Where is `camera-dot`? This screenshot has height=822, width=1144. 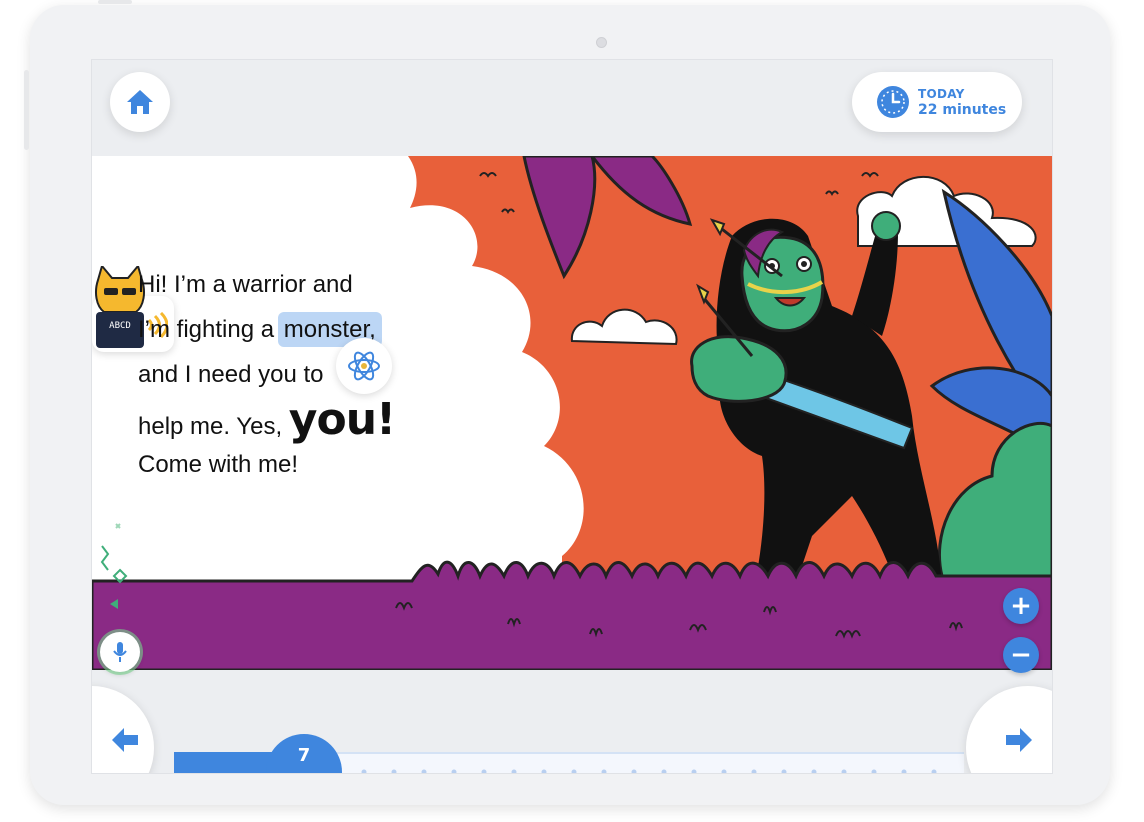
camera-dot is located at coordinates (601, 42).